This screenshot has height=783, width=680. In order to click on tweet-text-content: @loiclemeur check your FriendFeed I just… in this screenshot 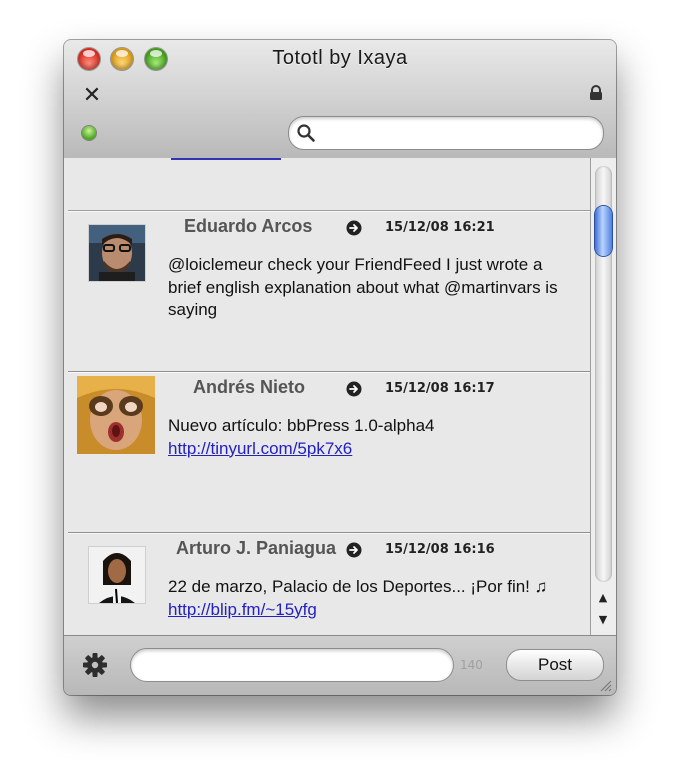, I will do `click(363, 287)`.